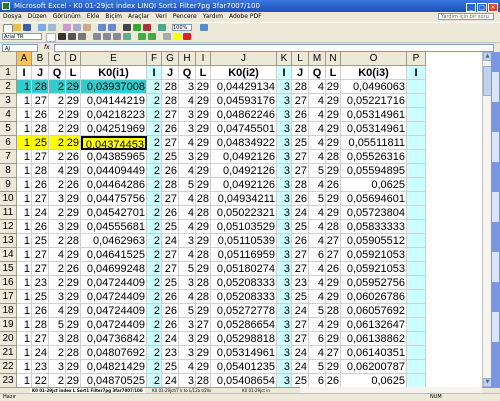 The image size is (500, 401). What do you see at coordinates (12, 17) in the screenshot?
I see `menu-file: Dosya` at bounding box center [12, 17].